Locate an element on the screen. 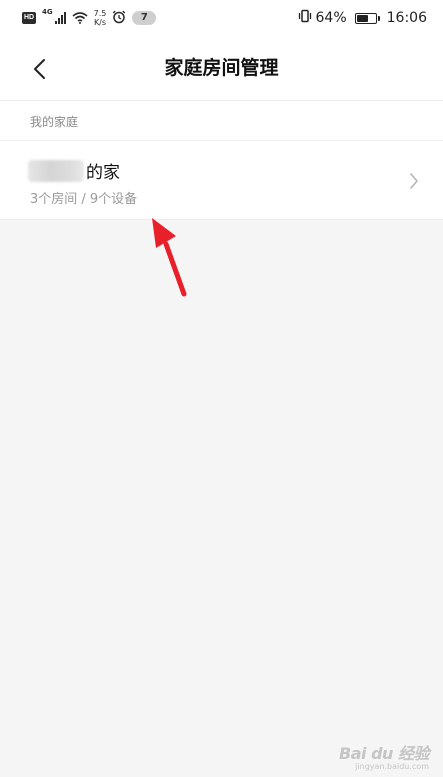  battery-level is located at coordinates (362, 18).